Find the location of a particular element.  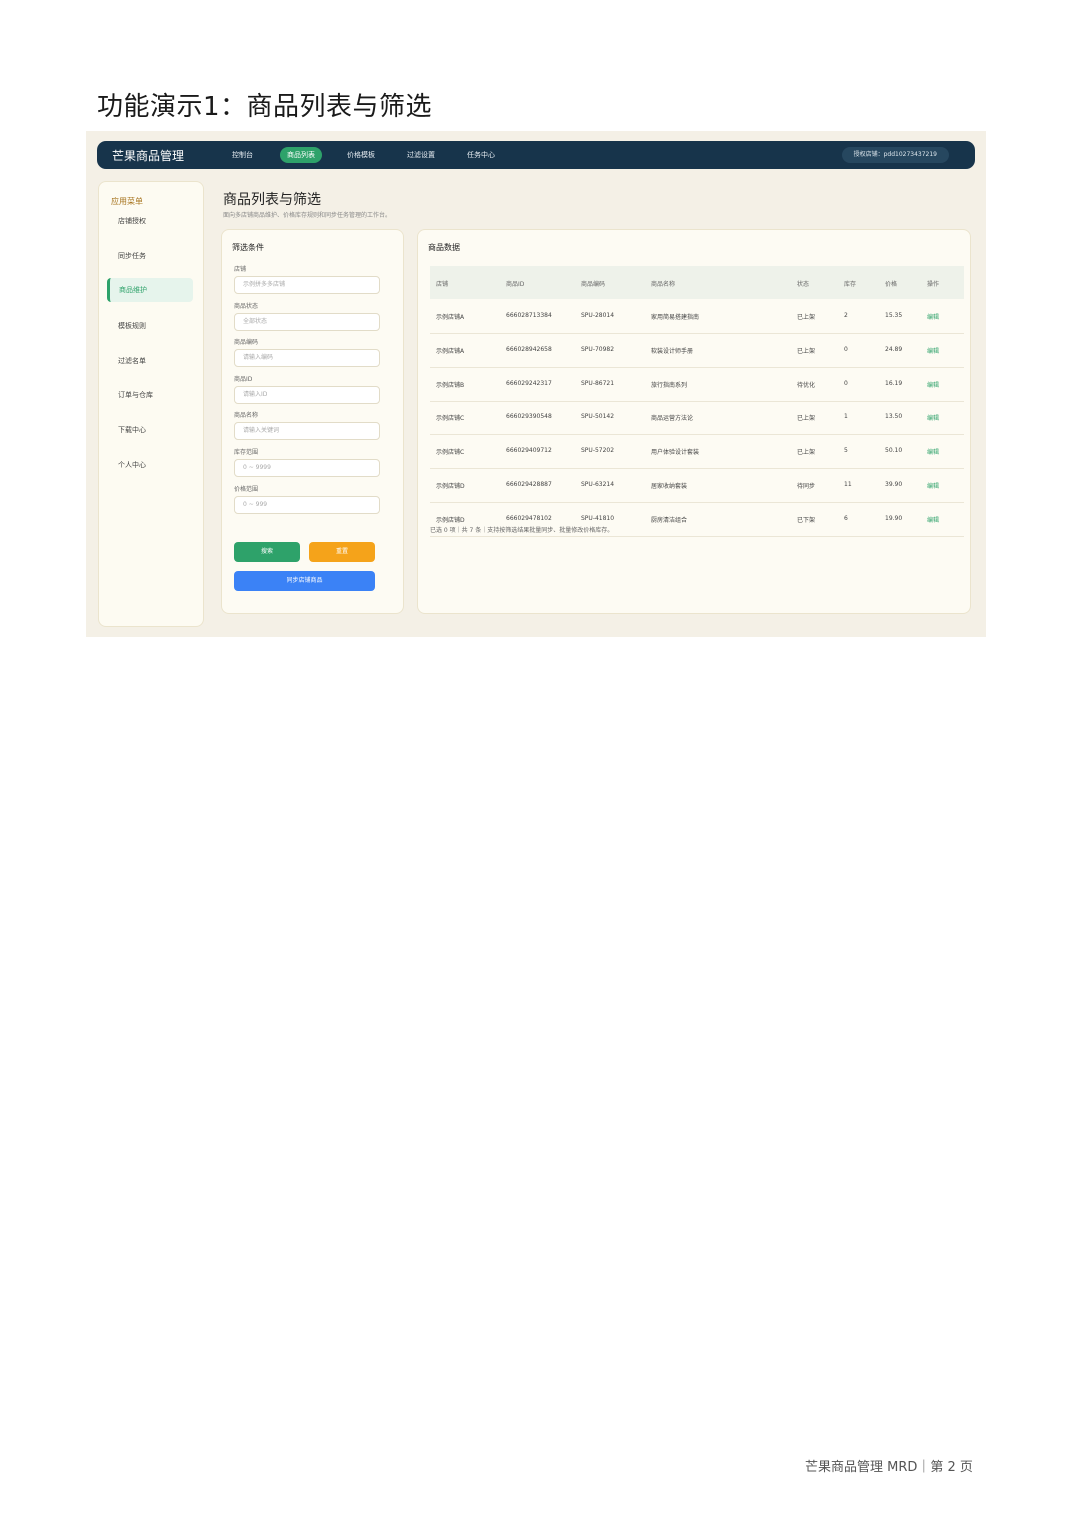

filter-input: 0 ~ 9999 is located at coordinates (307, 468).